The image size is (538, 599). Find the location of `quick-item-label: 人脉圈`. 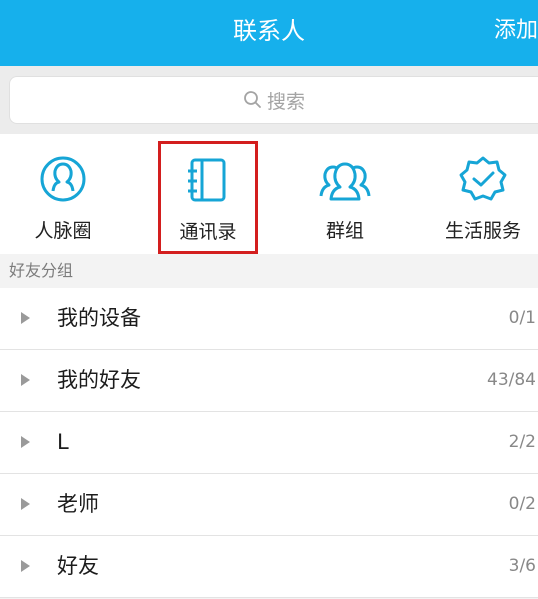

quick-item-label: 人脉圈 is located at coordinates (63, 231).